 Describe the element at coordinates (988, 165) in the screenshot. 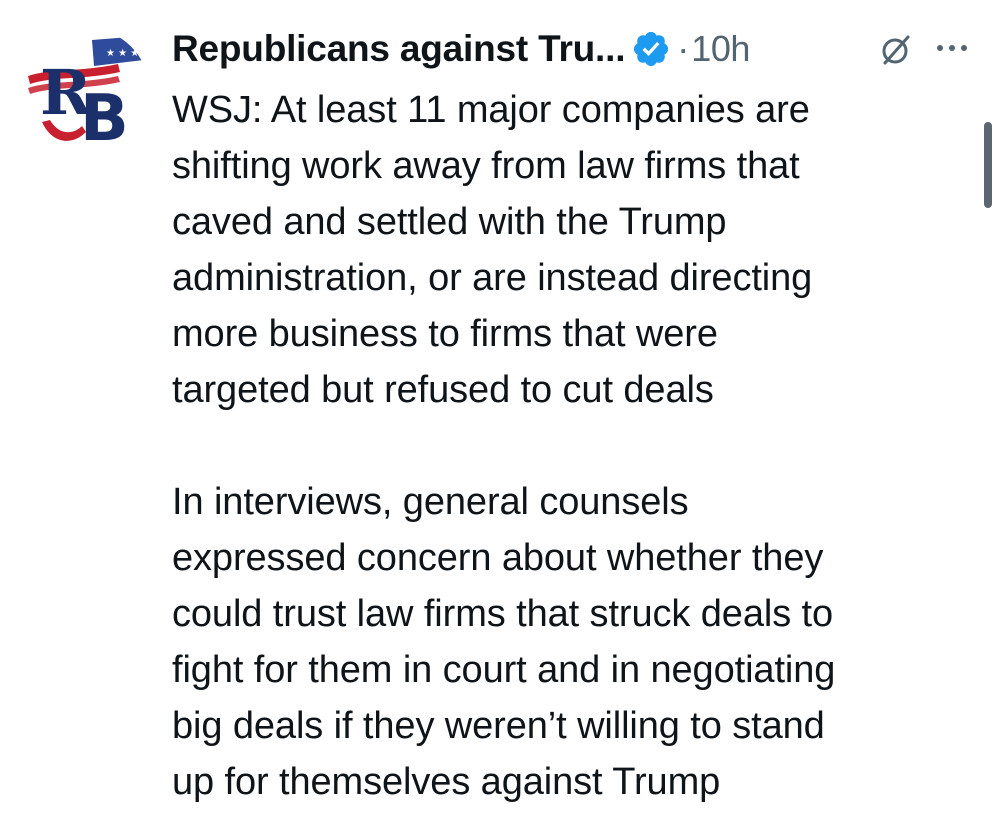

I see `scrollbar-thumb` at that location.